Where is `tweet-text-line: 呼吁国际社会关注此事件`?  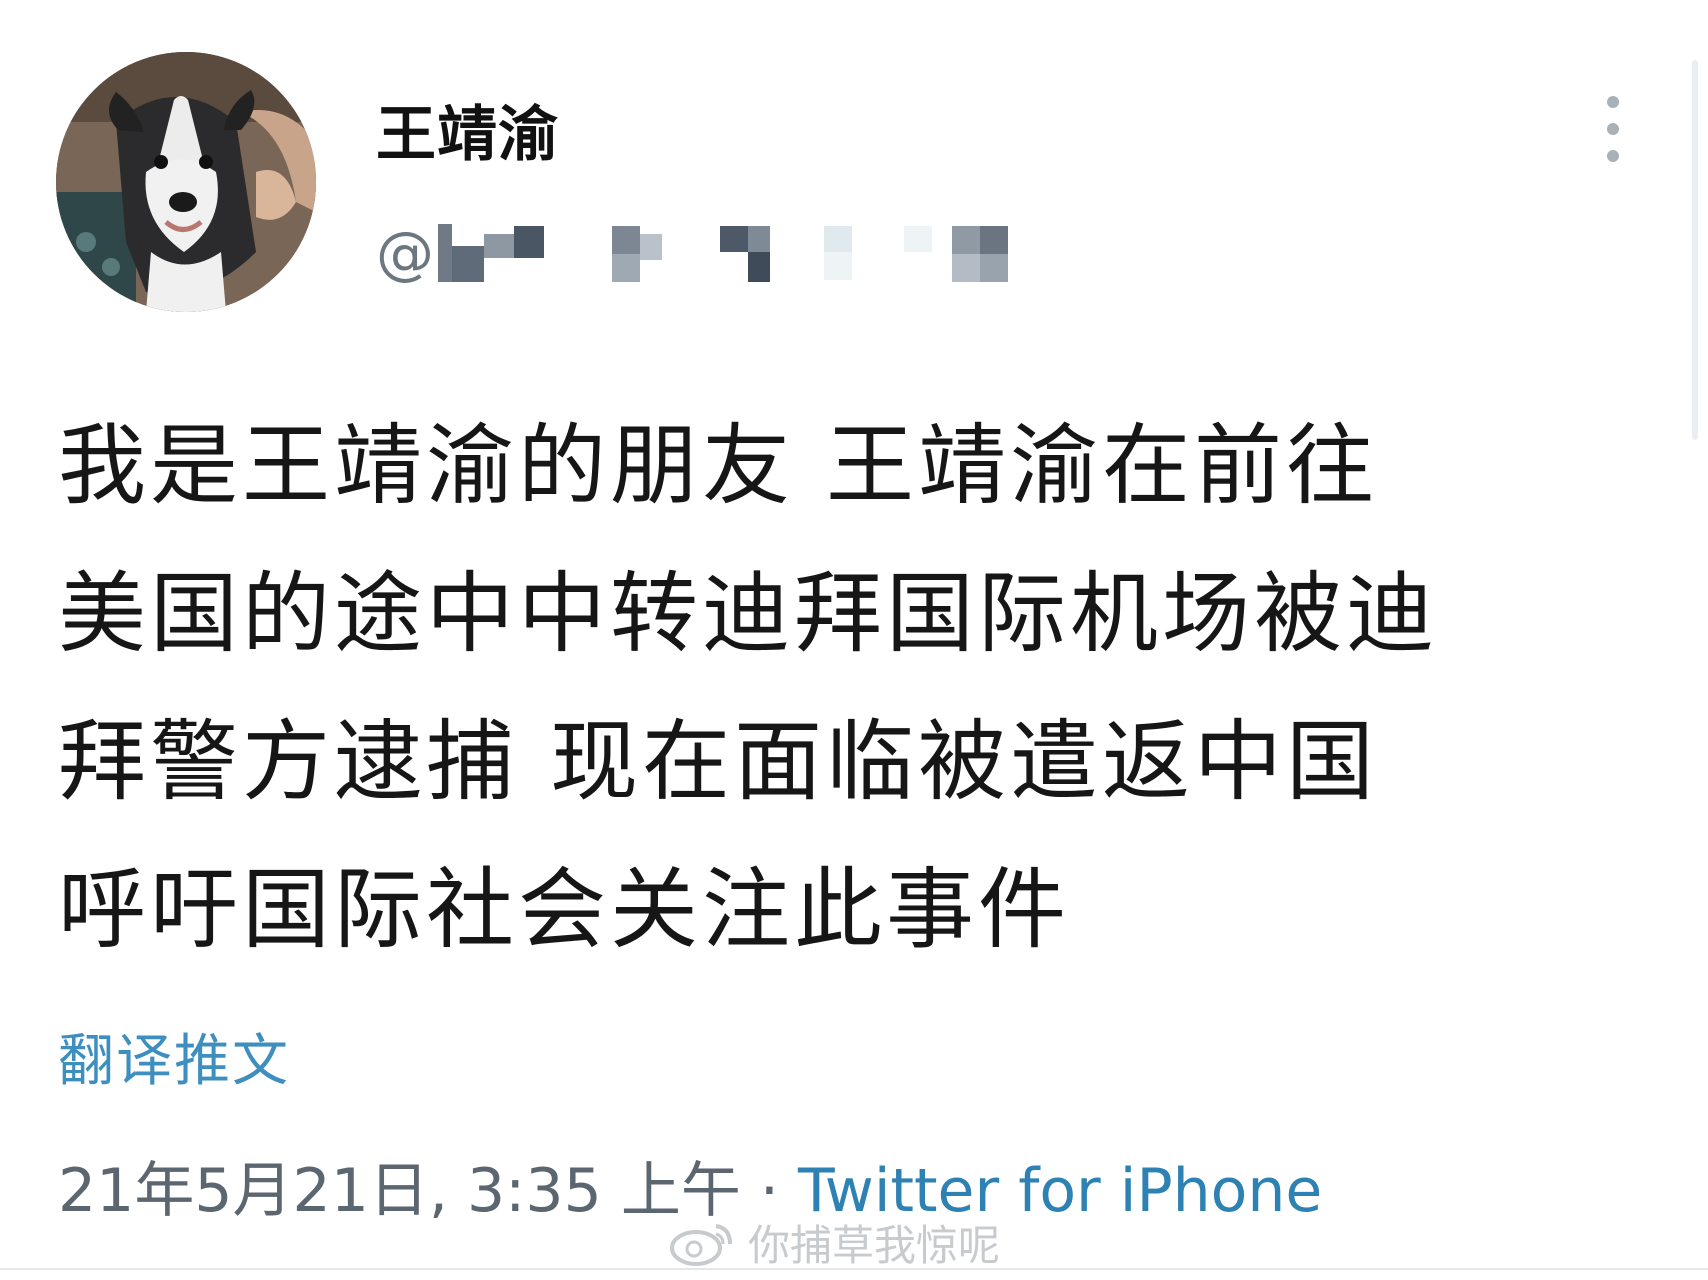 tweet-text-line: 呼吁国际社会关注此事件 is located at coordinates (564, 909).